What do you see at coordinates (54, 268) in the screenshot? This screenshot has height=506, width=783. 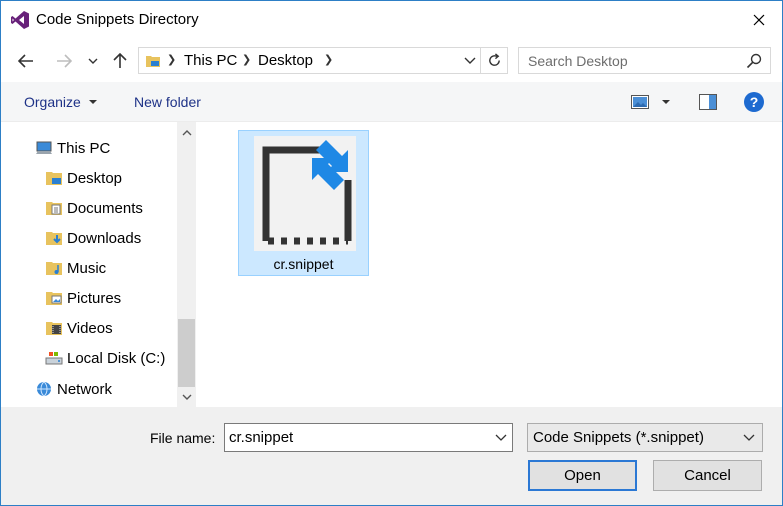 I see `music-folder-icon` at bounding box center [54, 268].